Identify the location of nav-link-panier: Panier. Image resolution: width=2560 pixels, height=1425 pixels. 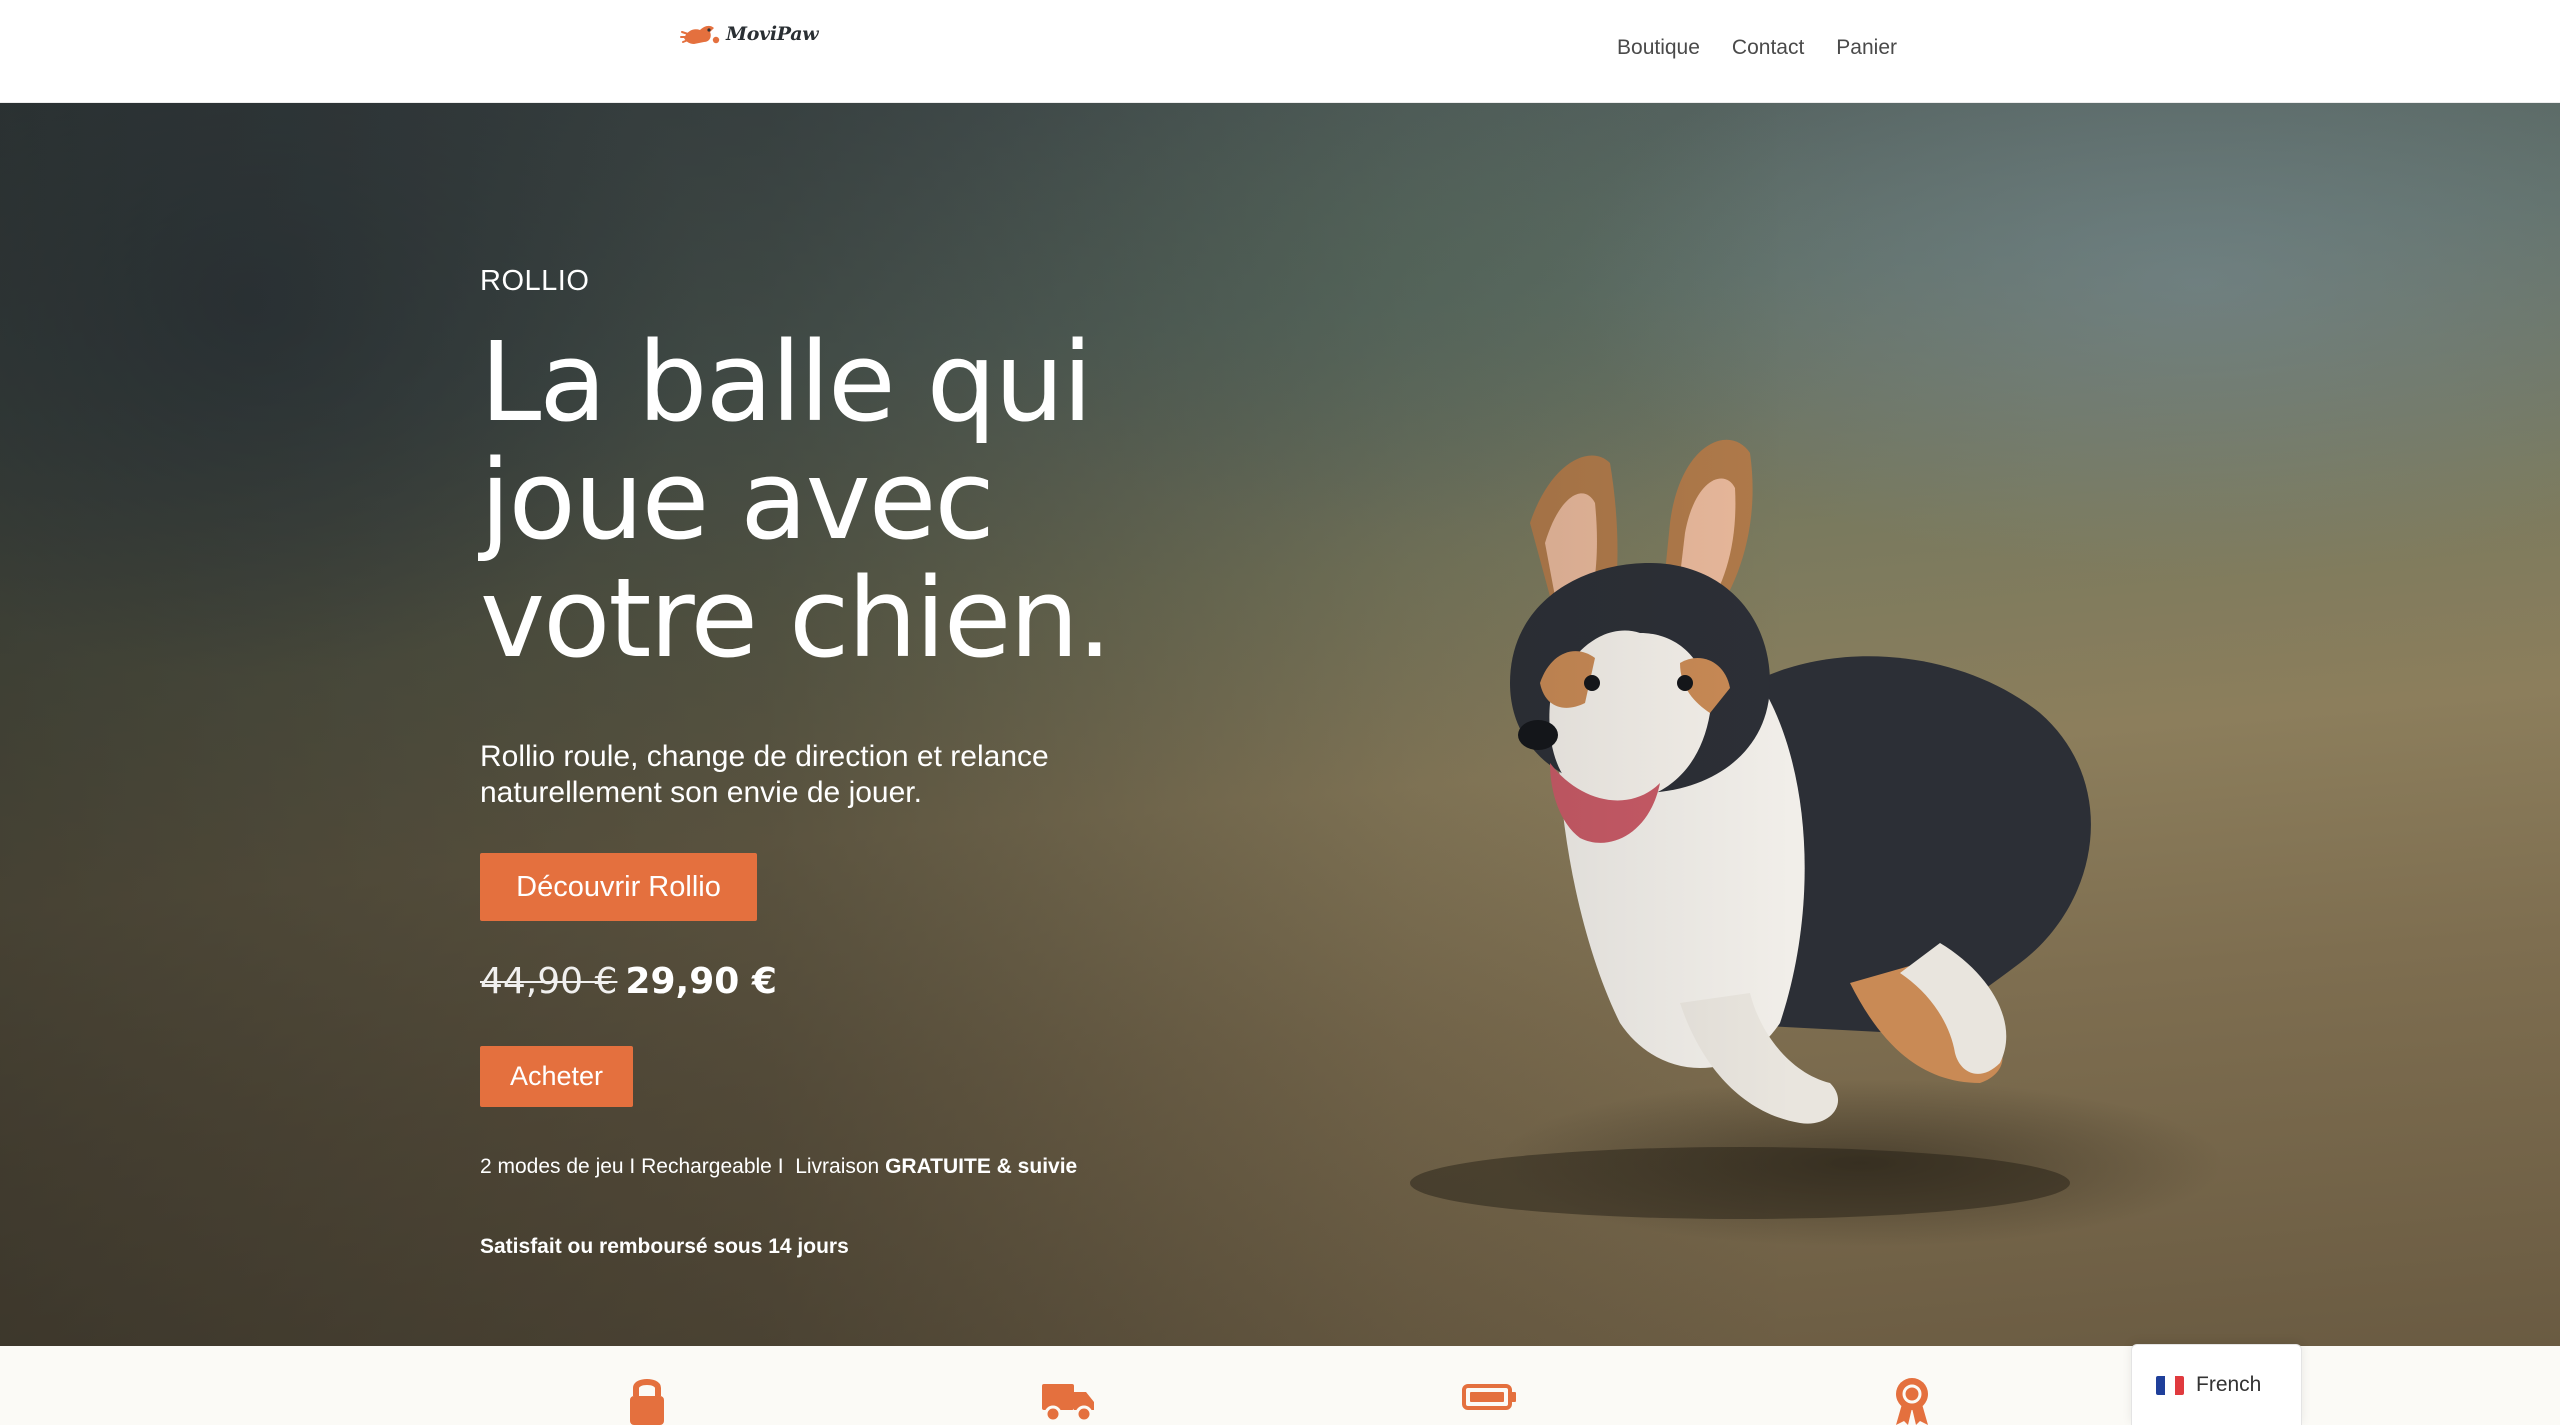
(1866, 48).